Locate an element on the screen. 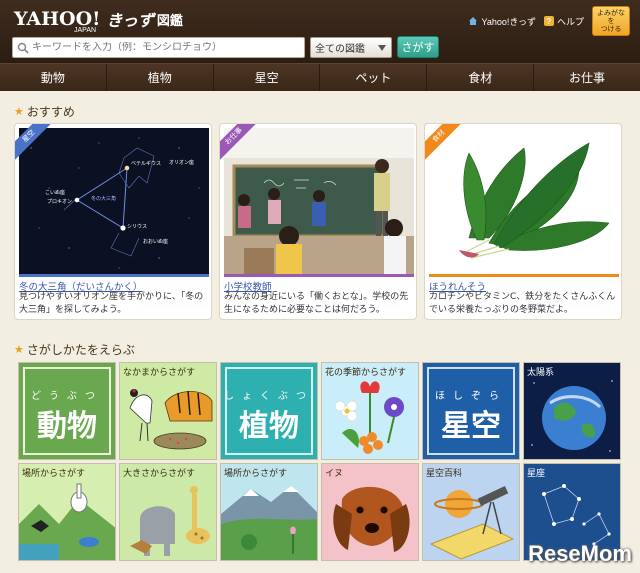  tile-by-size: 大きさからさがす is located at coordinates (168, 512).